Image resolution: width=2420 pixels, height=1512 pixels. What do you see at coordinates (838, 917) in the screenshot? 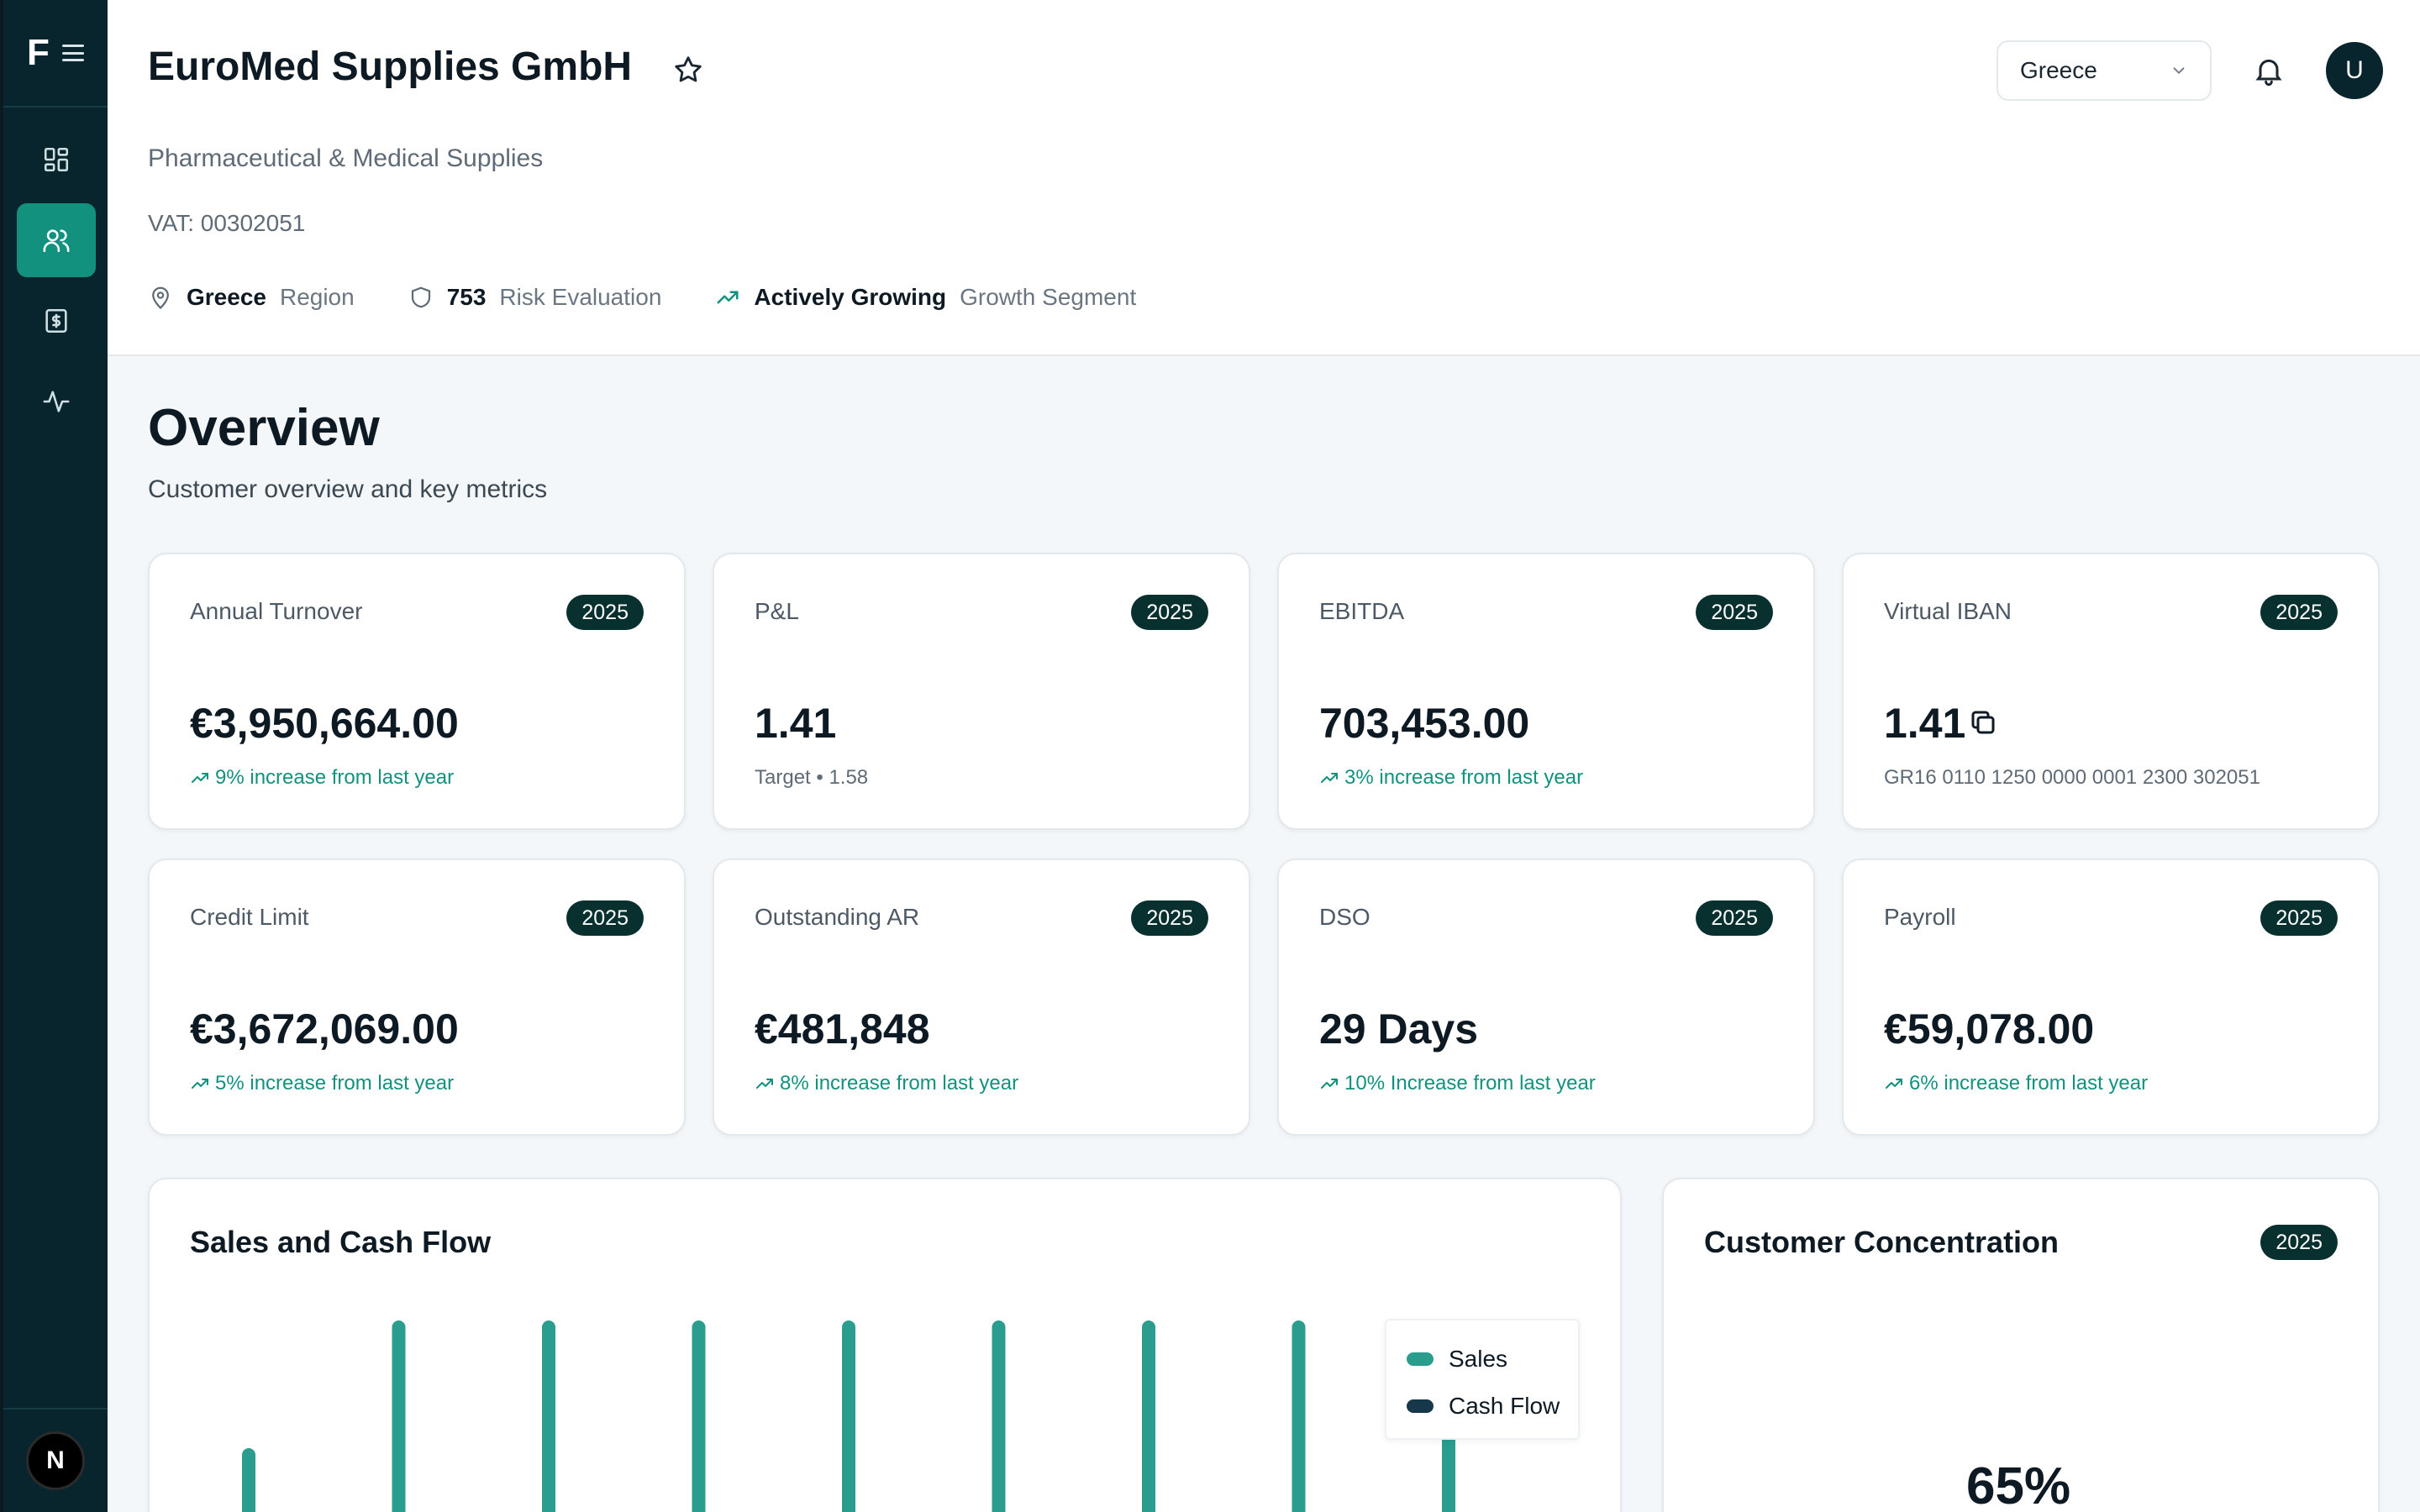
I see `metric-label: Outstanding AR` at bounding box center [838, 917].